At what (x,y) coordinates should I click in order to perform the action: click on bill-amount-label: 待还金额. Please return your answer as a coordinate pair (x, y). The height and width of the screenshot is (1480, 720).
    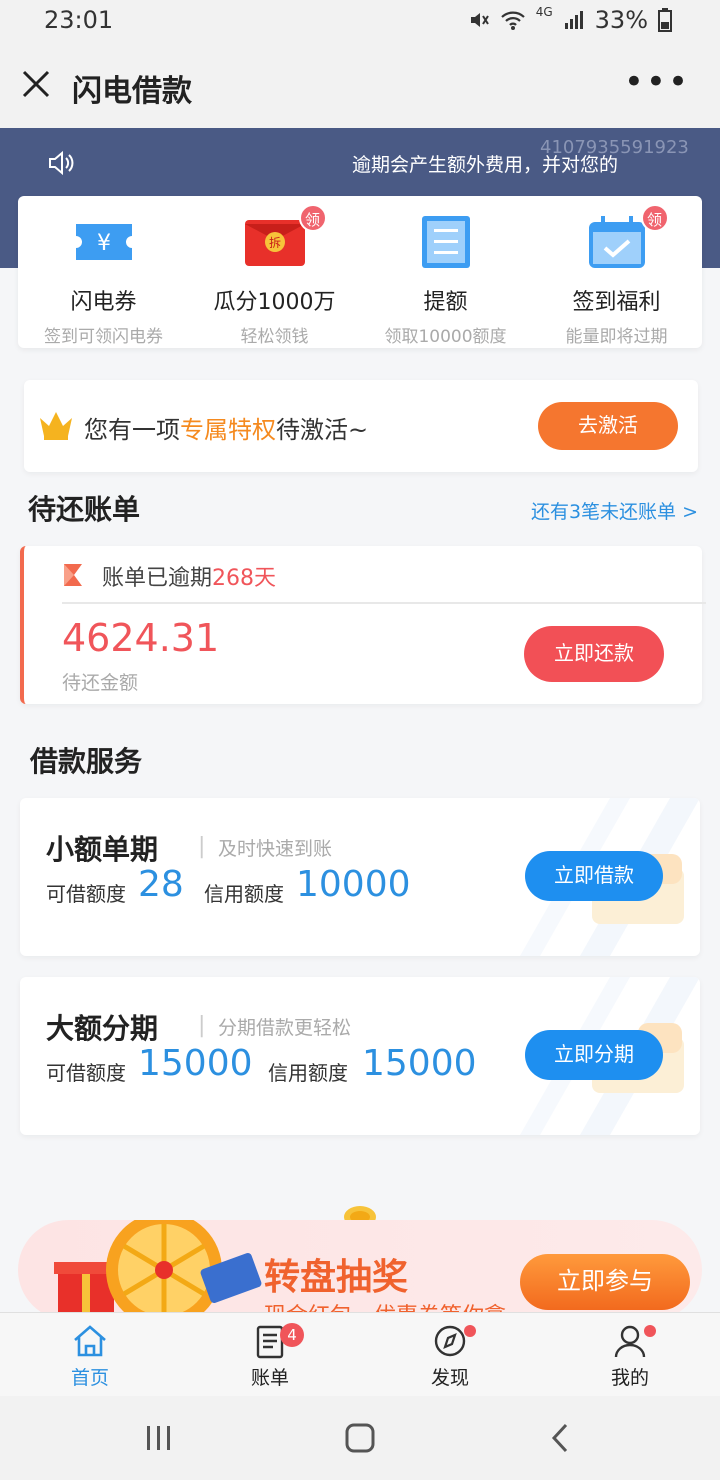
    Looking at the image, I should click on (100, 683).